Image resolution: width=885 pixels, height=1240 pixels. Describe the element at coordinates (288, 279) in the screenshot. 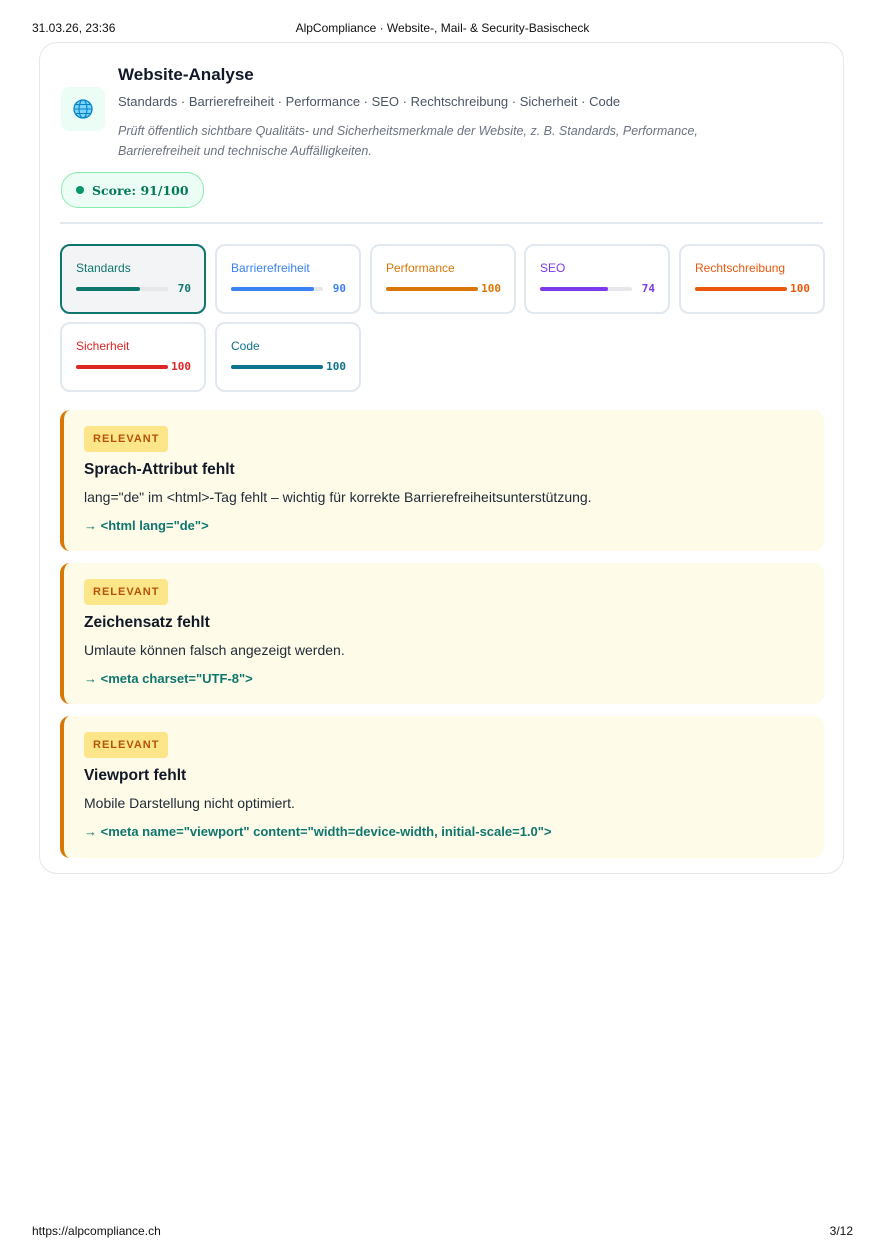

I see `category-tile-barrierefreiheit: Barrierefreiheit 90` at that location.